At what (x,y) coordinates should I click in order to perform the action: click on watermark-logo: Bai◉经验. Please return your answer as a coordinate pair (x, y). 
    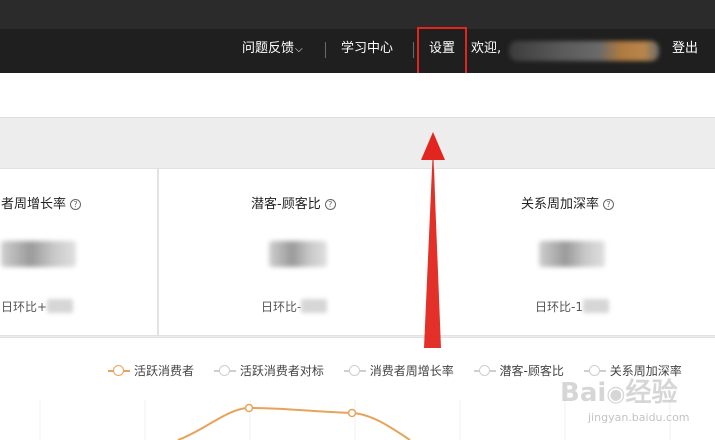
    Looking at the image, I should click on (619, 393).